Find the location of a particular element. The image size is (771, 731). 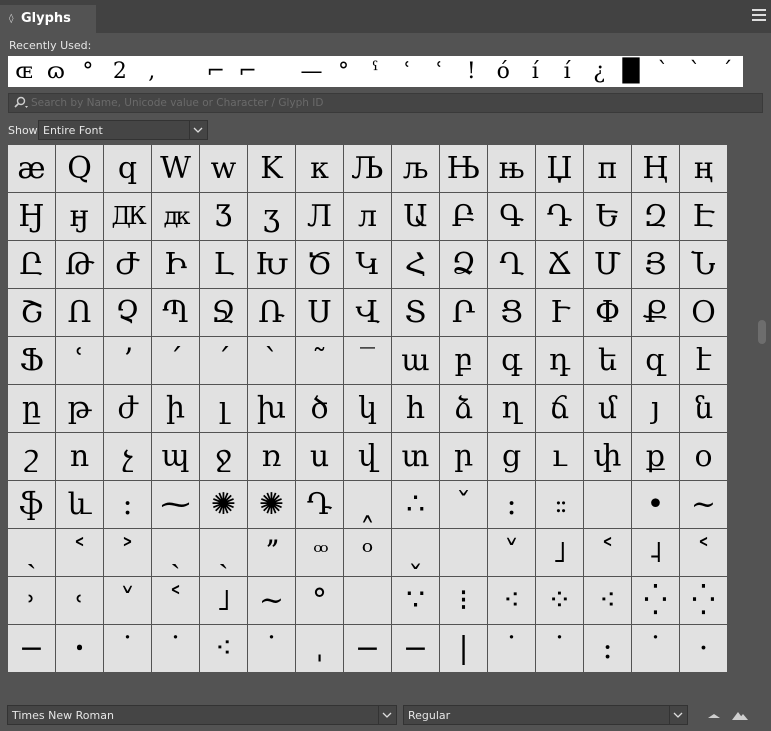

glyph-cell: Վ is located at coordinates (367, 312).